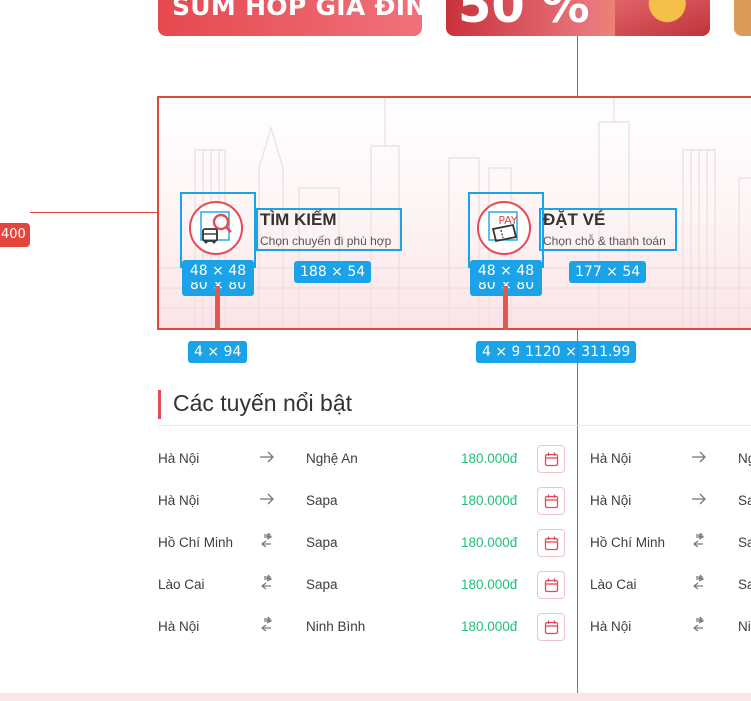 This screenshot has height=701, width=751. Describe the element at coordinates (159, 404) in the screenshot. I see `section-accent-bar` at that location.